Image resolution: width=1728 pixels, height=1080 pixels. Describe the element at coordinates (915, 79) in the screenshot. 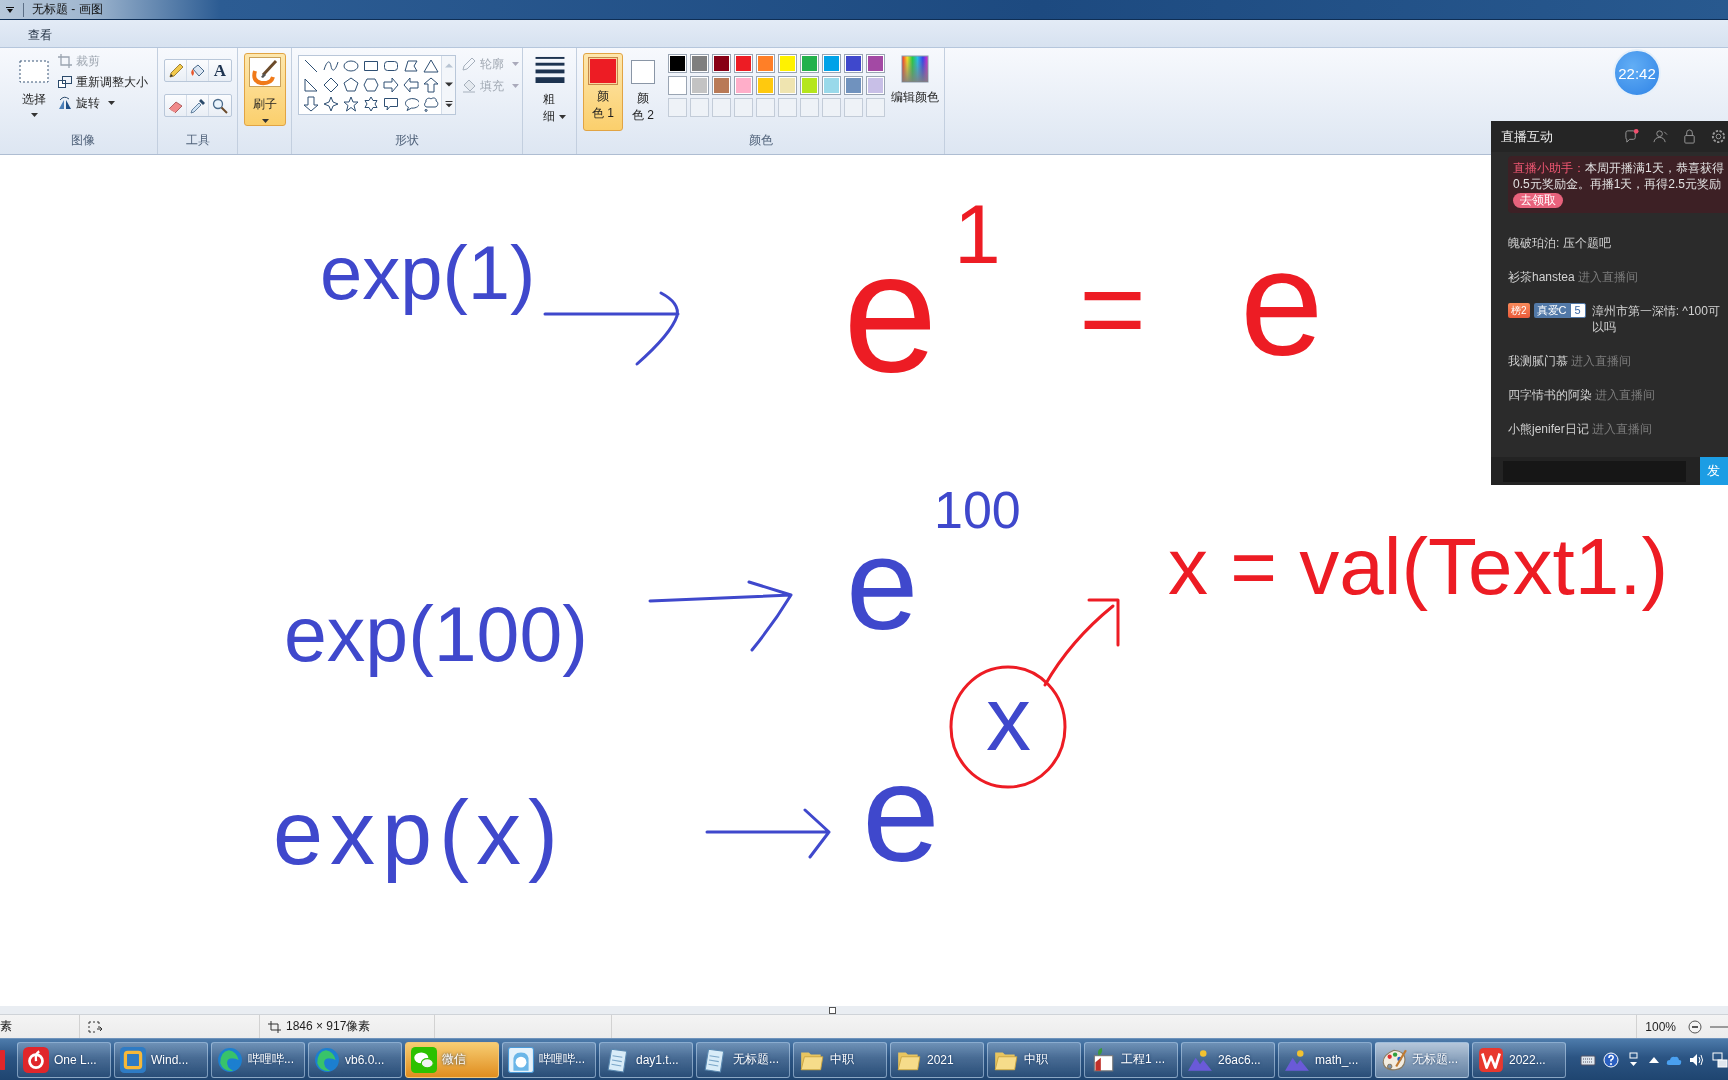

I see `edit-colors-button: 编辑颜色` at that location.